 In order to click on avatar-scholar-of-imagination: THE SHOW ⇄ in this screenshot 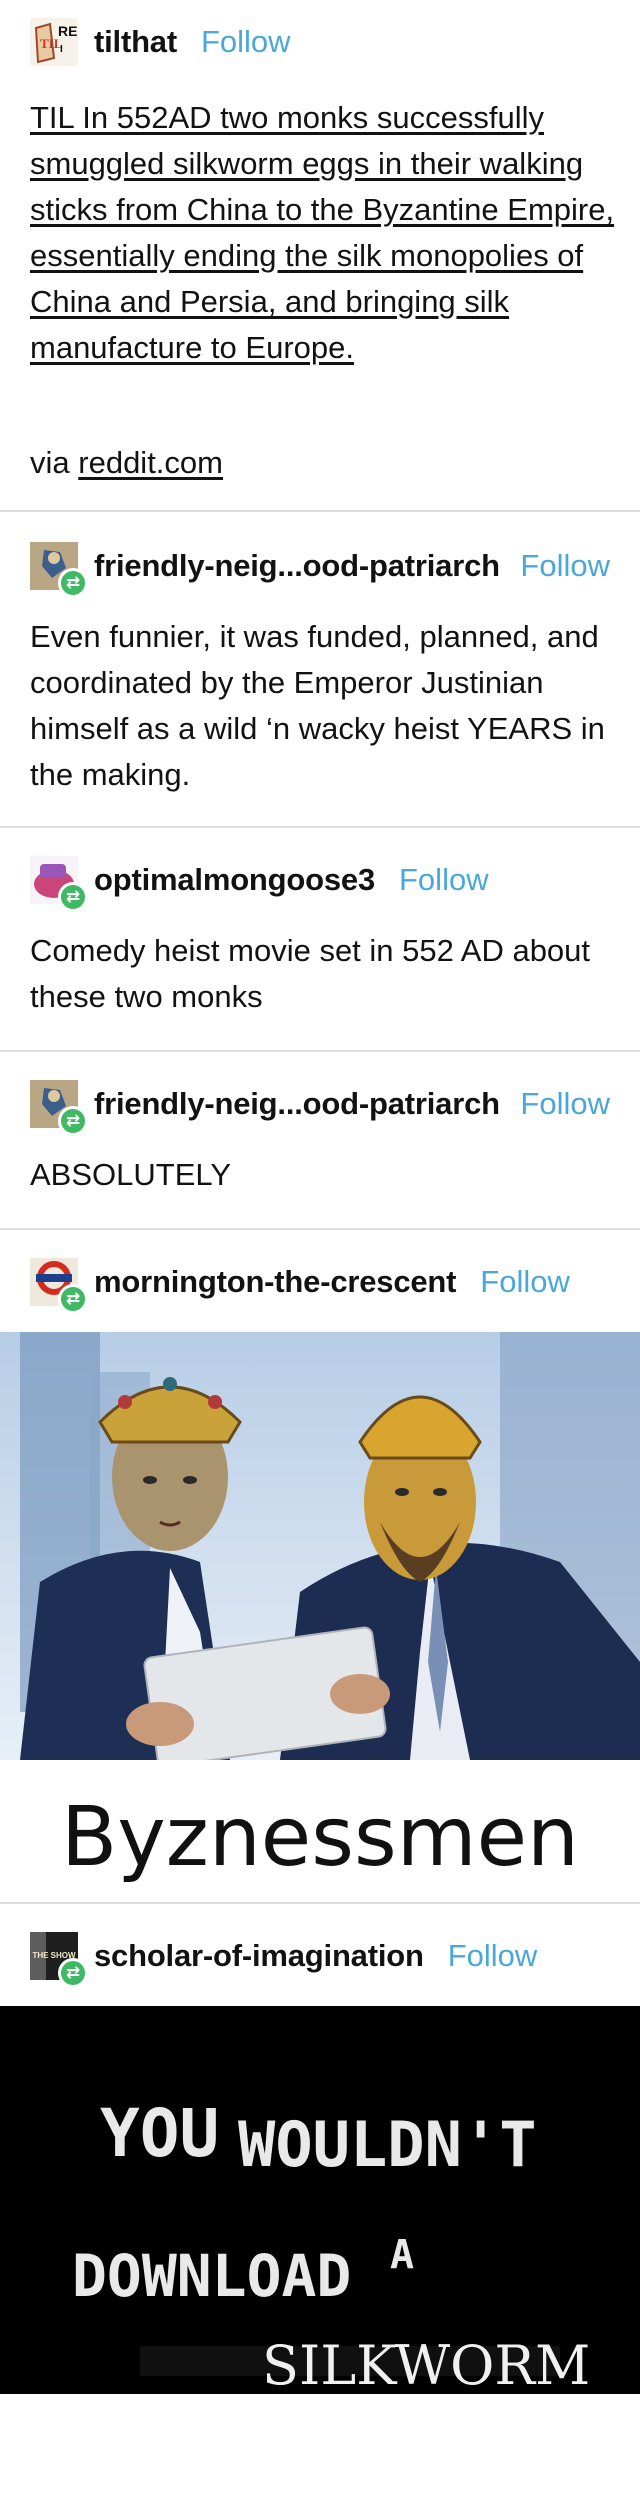, I will do `click(59, 1960)`.